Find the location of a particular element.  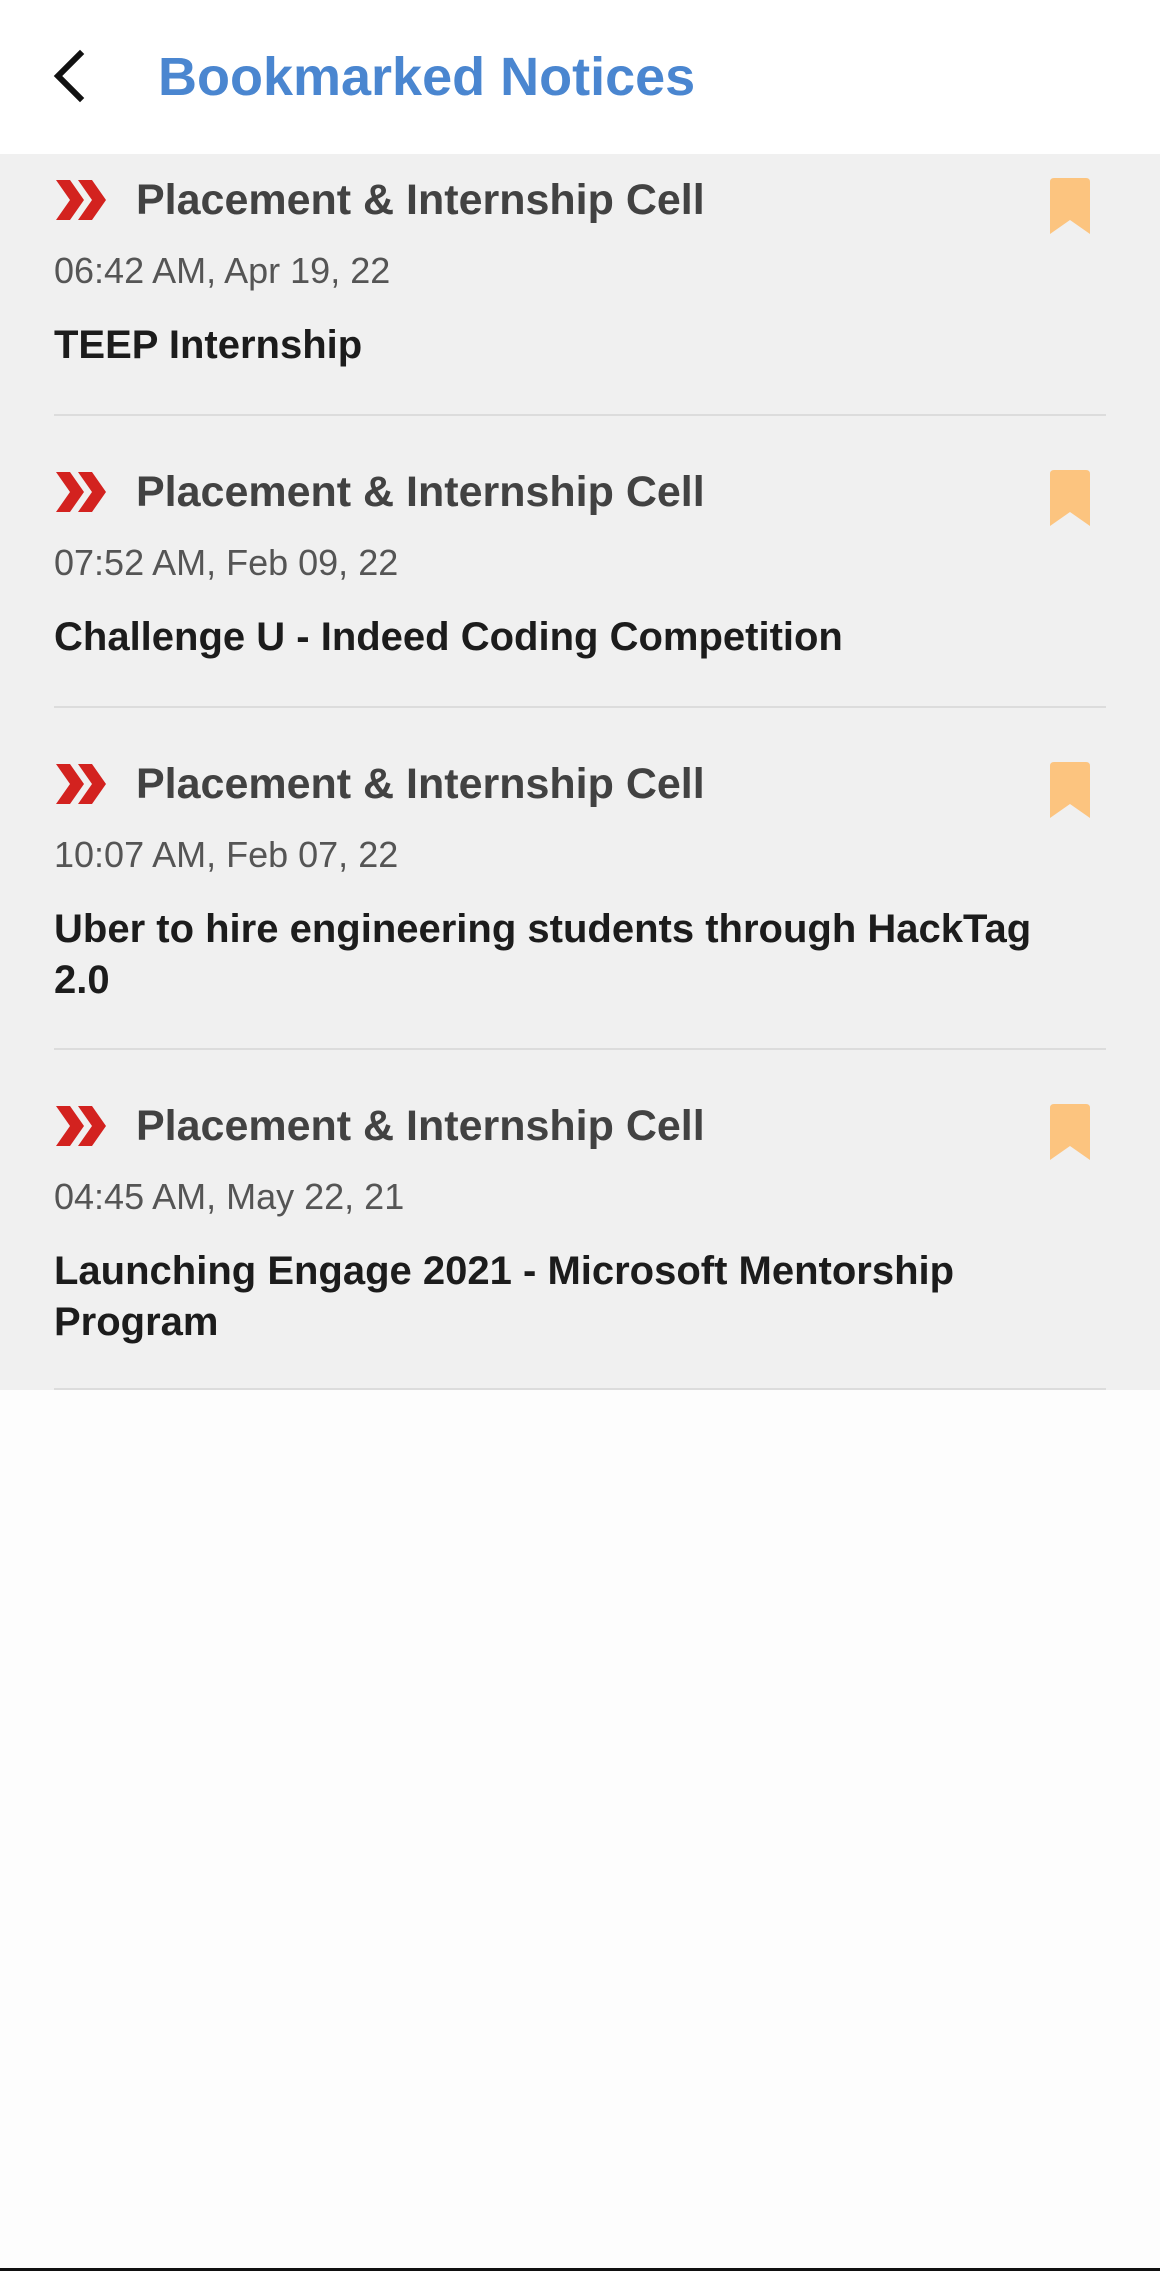

back-button is located at coordinates (70, 76).